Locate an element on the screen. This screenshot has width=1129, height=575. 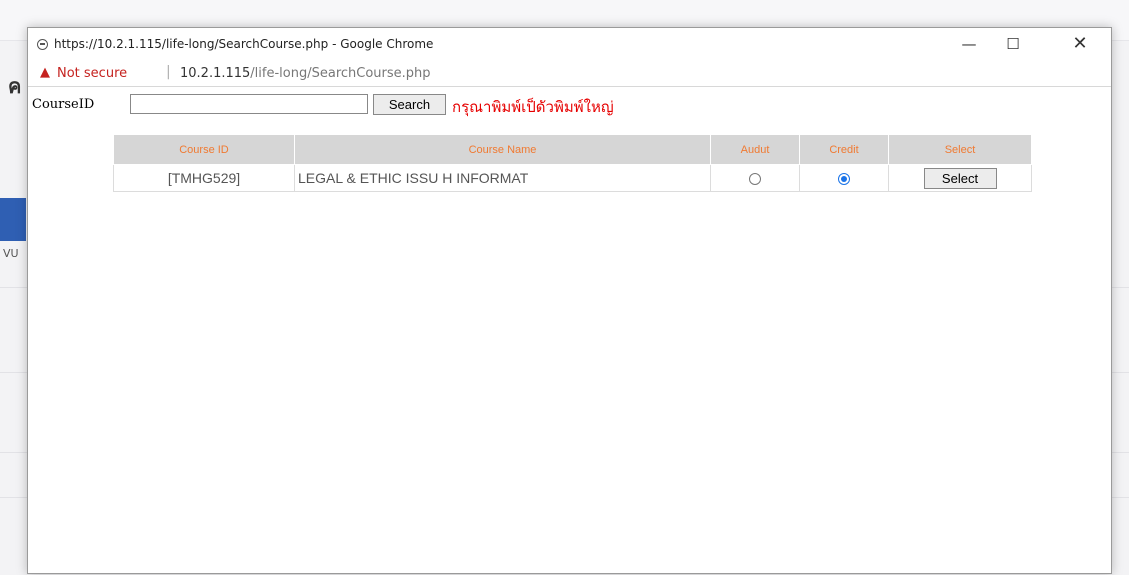
maximize-button: ☐ is located at coordinates (1013, 44).